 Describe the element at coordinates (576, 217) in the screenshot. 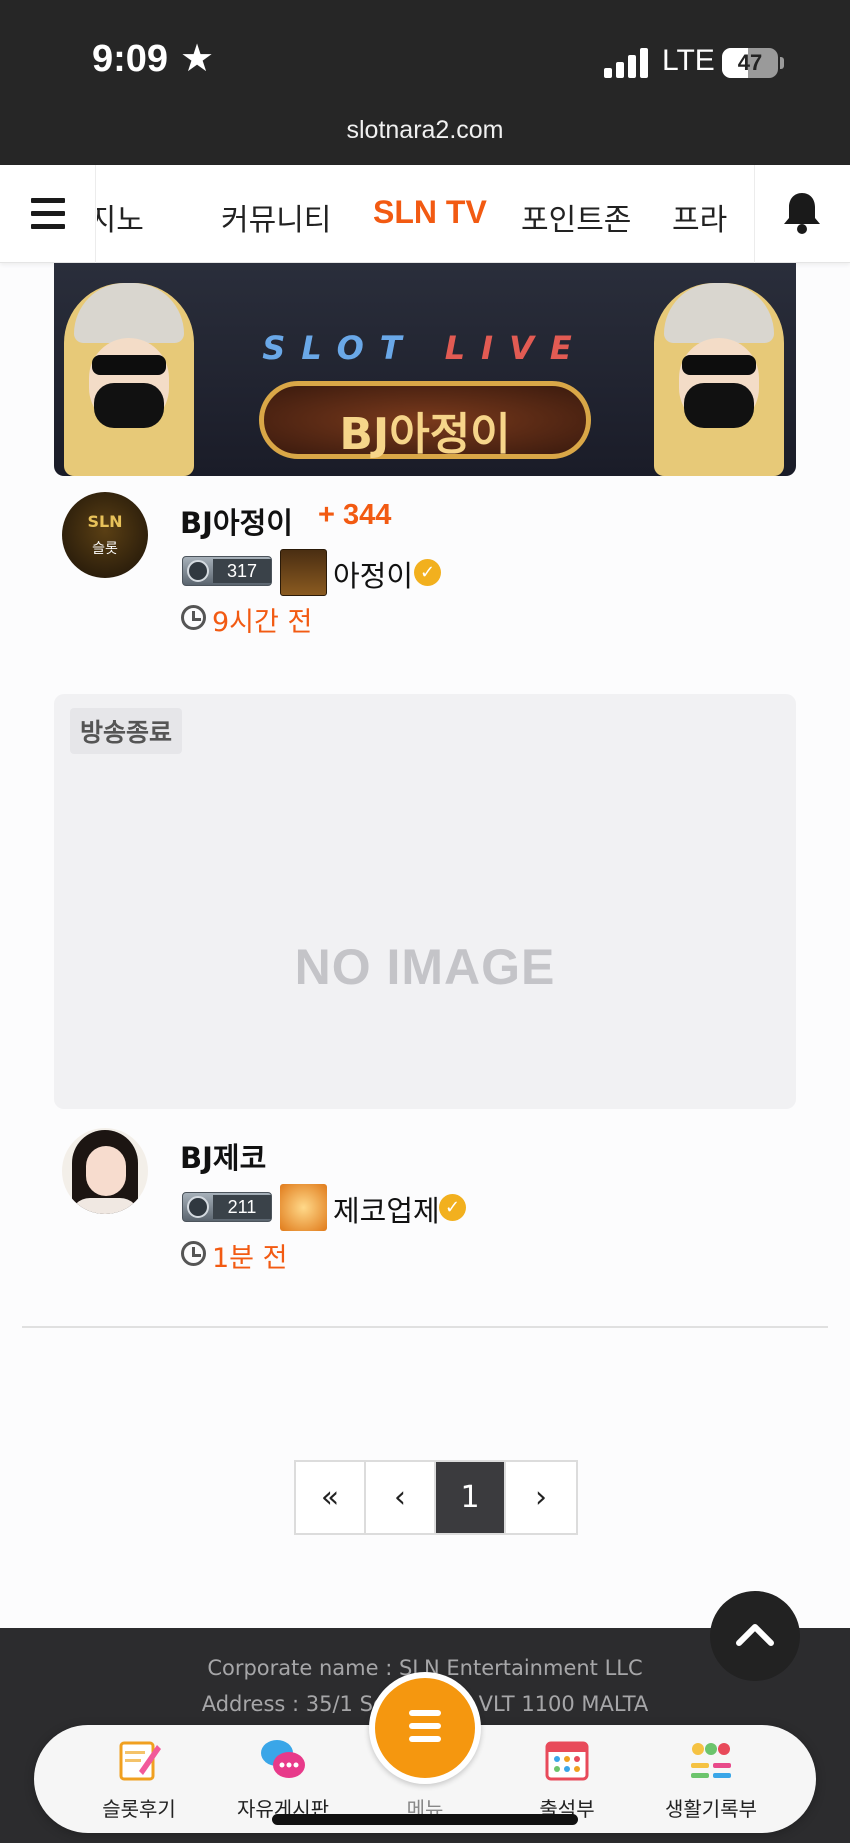

I see `nav-tab-point-zone: 포인트존` at that location.